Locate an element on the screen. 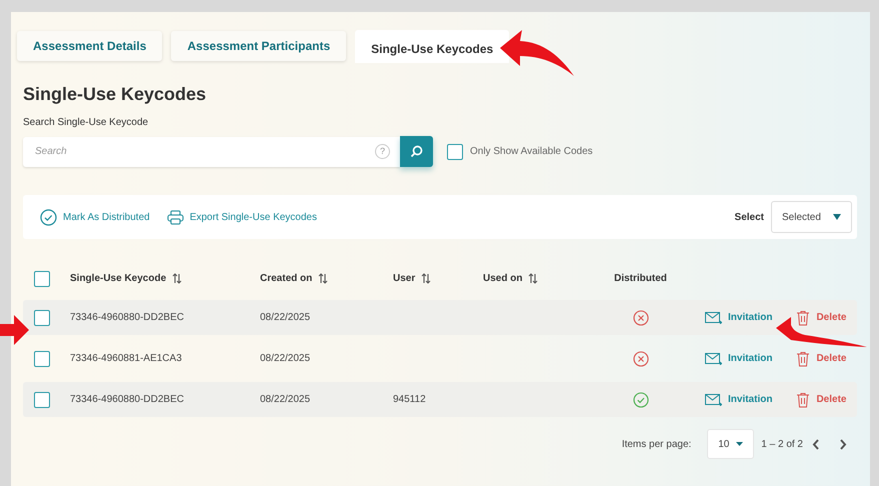  previous-page-icon is located at coordinates (816, 444).